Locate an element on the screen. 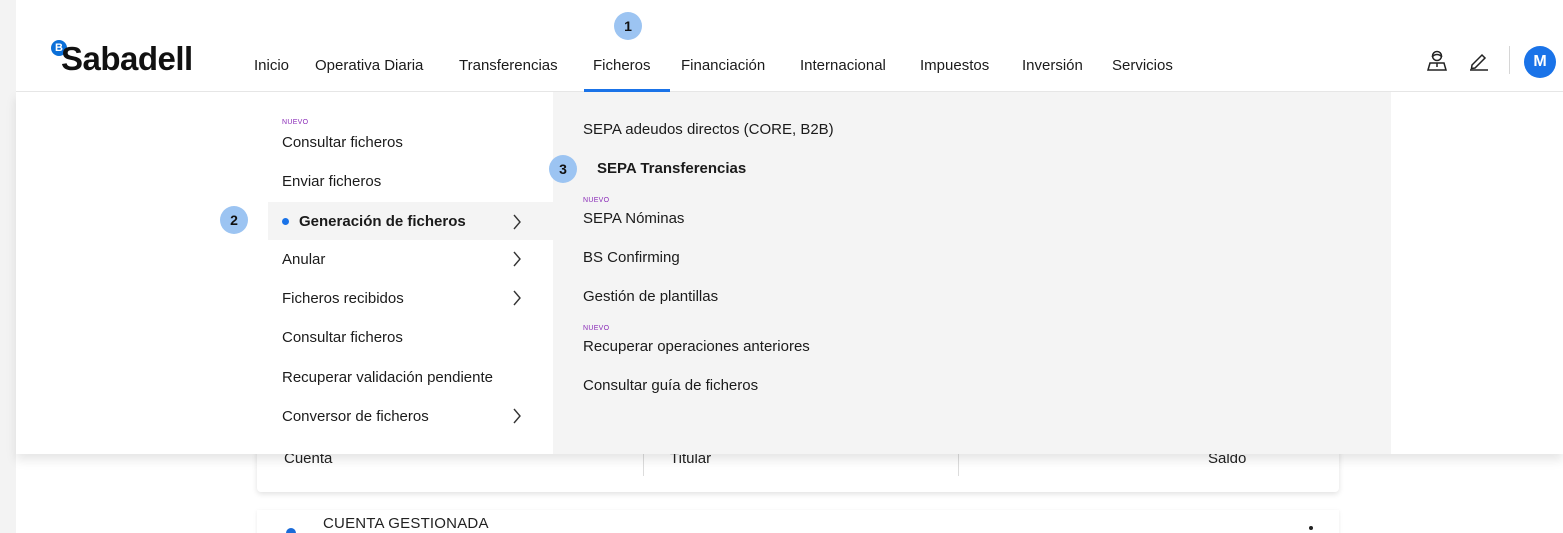 The height and width of the screenshot is (533, 1563). nav-internacional: Internacional is located at coordinates (843, 65).